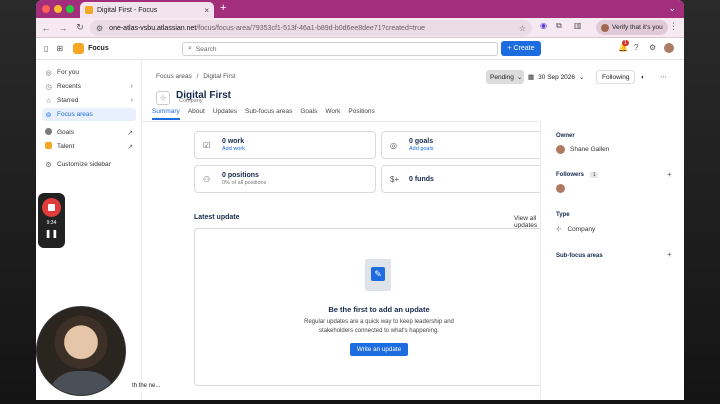 The image size is (720, 404). What do you see at coordinates (519, 77) in the screenshot?
I see `chevron-down-icon: ⌄` at bounding box center [519, 77].